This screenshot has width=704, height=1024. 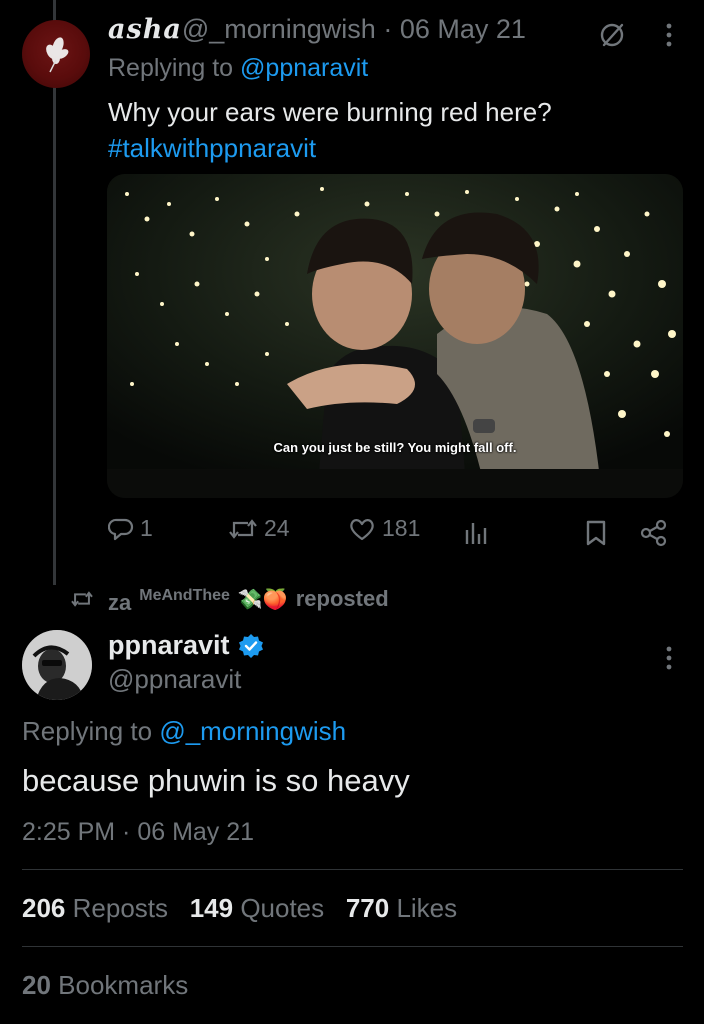 I want to click on reply-action: 1, so click(x=130, y=528).